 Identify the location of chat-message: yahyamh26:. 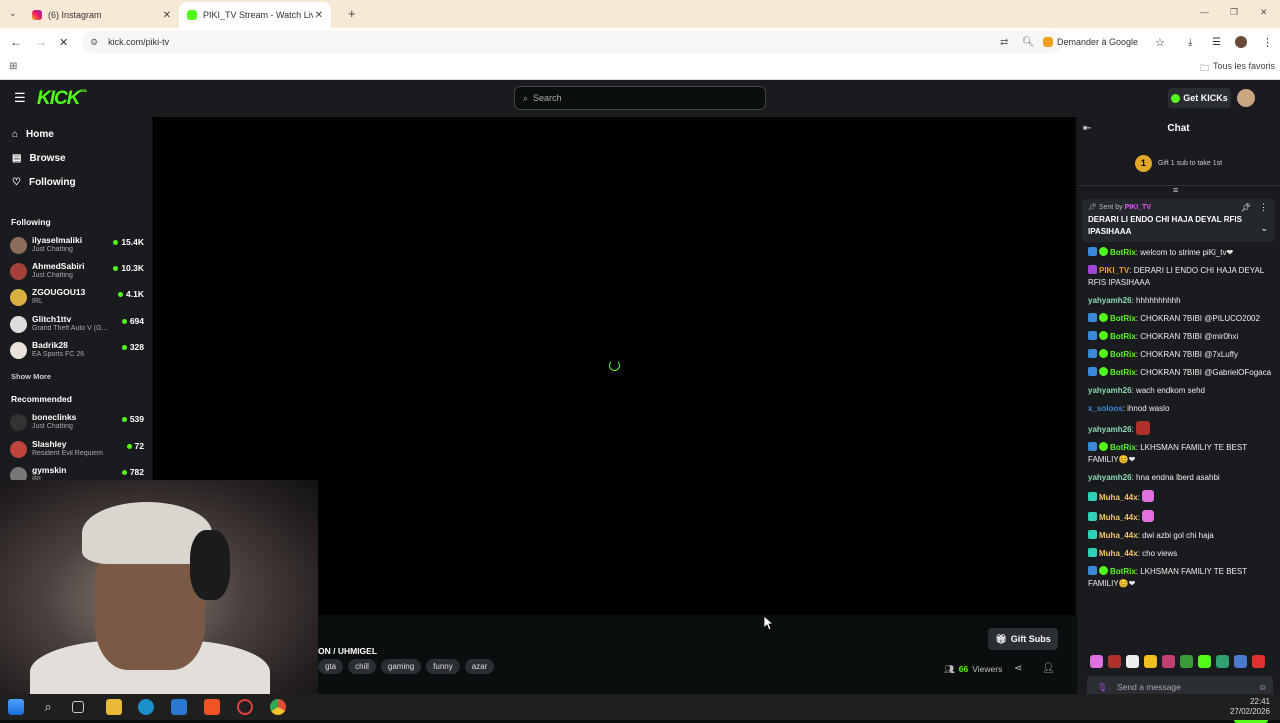
(1181, 428).